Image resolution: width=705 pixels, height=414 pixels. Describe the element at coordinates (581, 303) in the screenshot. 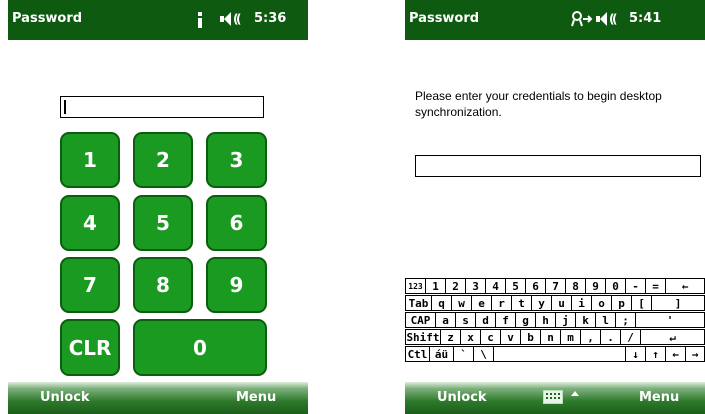

I see `key: i` at that location.